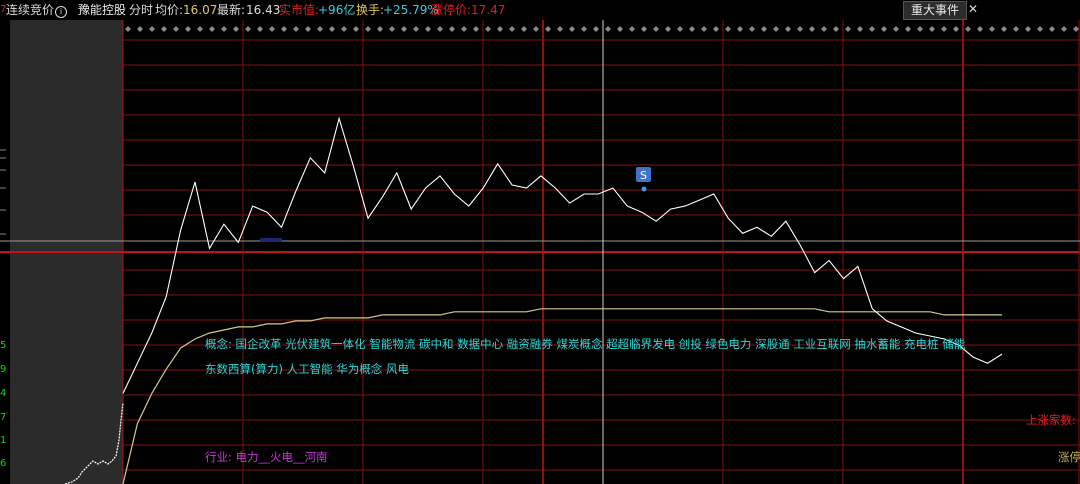 This screenshot has height=484, width=1080. What do you see at coordinates (271, 240) in the screenshot?
I see `avg-line-highlight` at bounding box center [271, 240].